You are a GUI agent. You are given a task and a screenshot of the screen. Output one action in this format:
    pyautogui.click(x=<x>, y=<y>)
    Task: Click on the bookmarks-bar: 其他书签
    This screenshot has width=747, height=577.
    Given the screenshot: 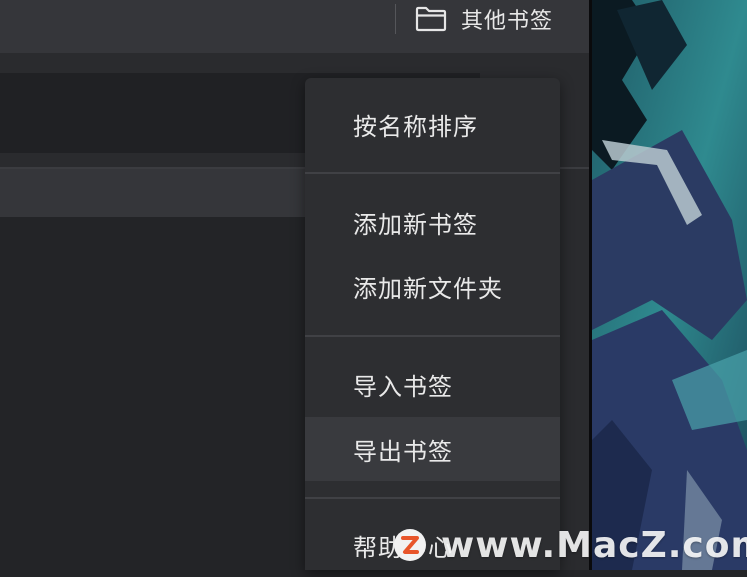 What is the action you would take?
    pyautogui.click(x=295, y=26)
    